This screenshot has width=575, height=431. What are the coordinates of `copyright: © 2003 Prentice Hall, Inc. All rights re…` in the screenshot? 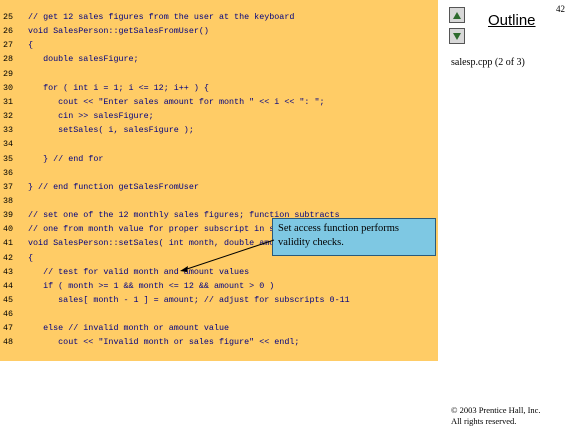 It's located at (496, 416).